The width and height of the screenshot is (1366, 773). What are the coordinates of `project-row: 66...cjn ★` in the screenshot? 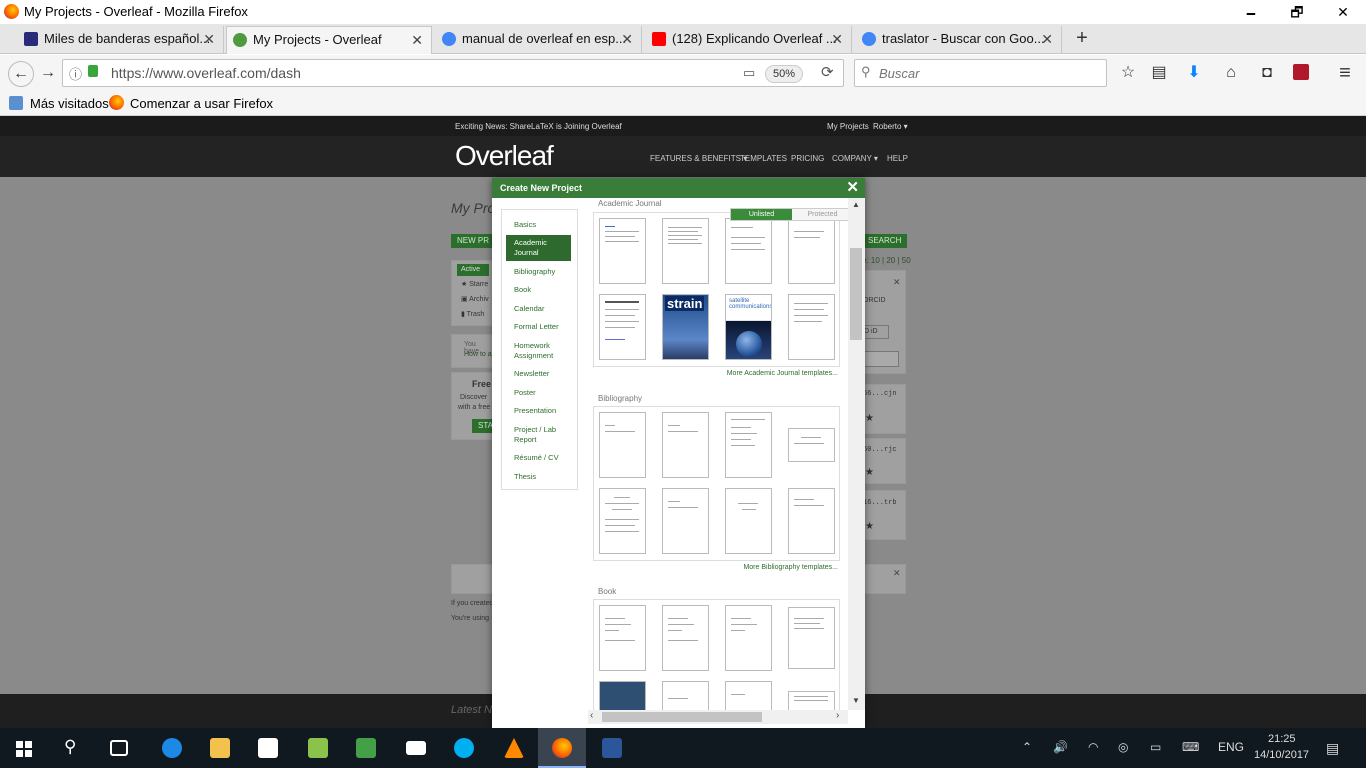 It's located at (884, 409).